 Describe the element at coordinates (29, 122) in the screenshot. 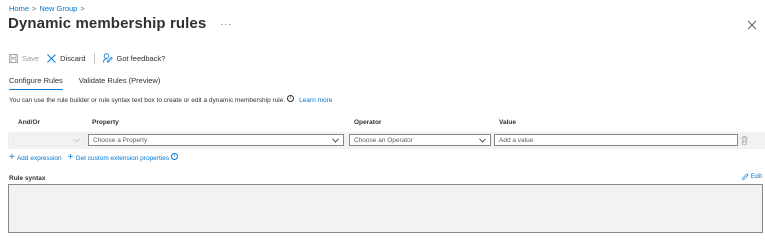

I see `column-header-and-or: And/Or` at that location.